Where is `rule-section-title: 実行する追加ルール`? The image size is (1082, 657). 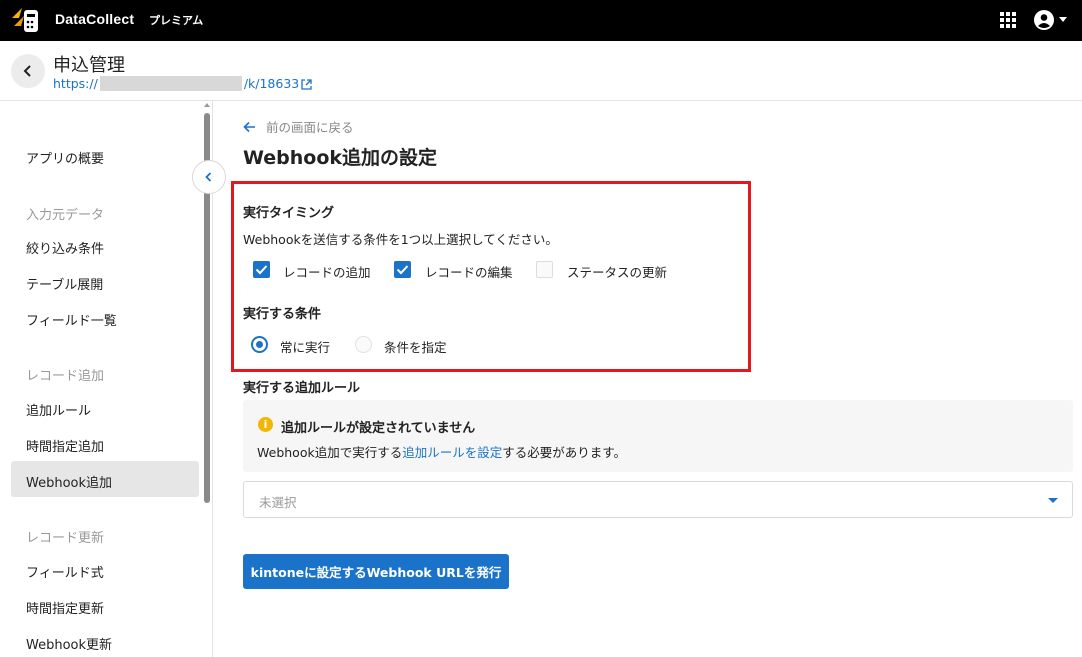
rule-section-title: 実行する追加ルール is located at coordinates (302, 388).